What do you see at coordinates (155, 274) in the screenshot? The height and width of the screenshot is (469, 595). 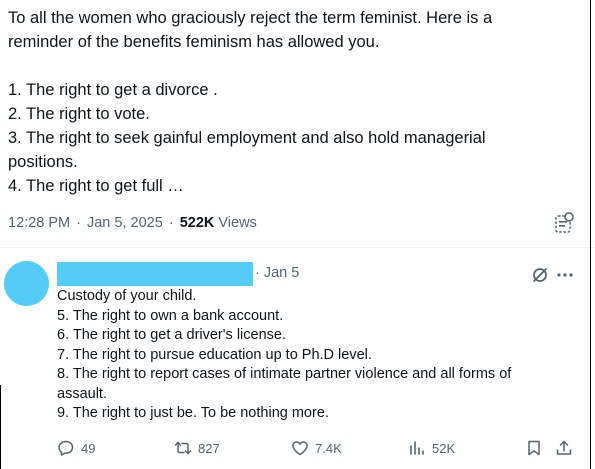 I see `redacted-username` at bounding box center [155, 274].